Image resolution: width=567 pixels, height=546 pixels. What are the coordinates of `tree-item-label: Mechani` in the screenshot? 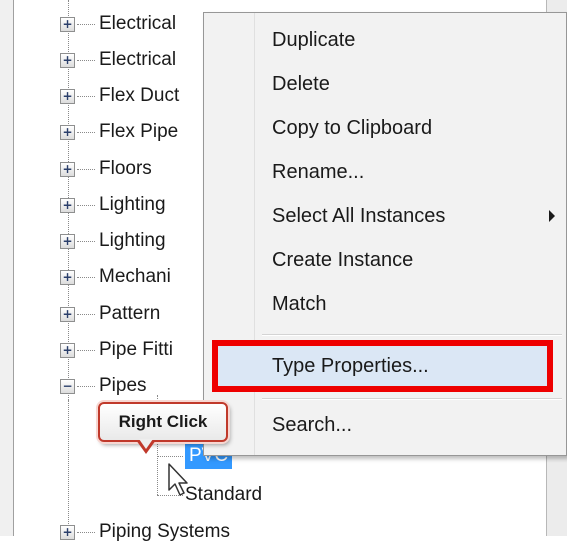 It's located at (135, 276).